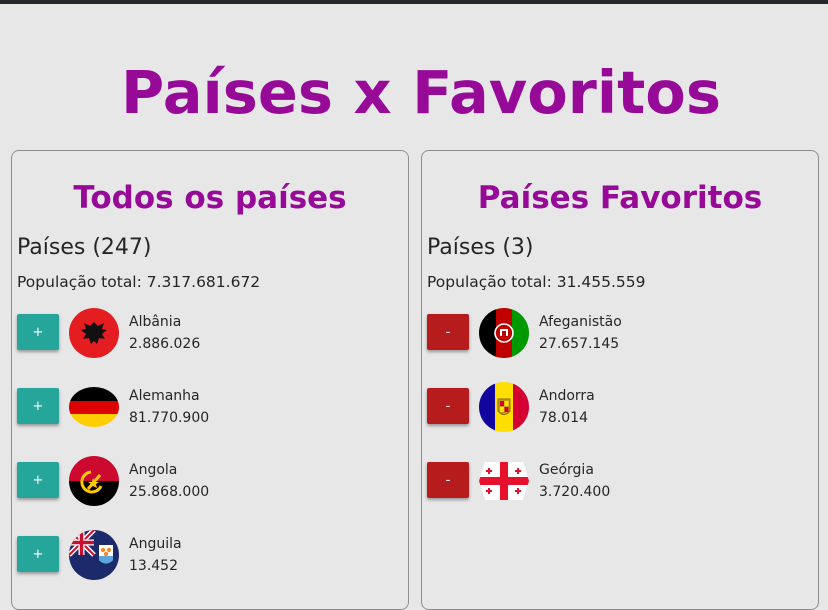 This screenshot has height=610, width=828. What do you see at coordinates (504, 333) in the screenshot?
I see `afghanistan-flag-icon` at bounding box center [504, 333].